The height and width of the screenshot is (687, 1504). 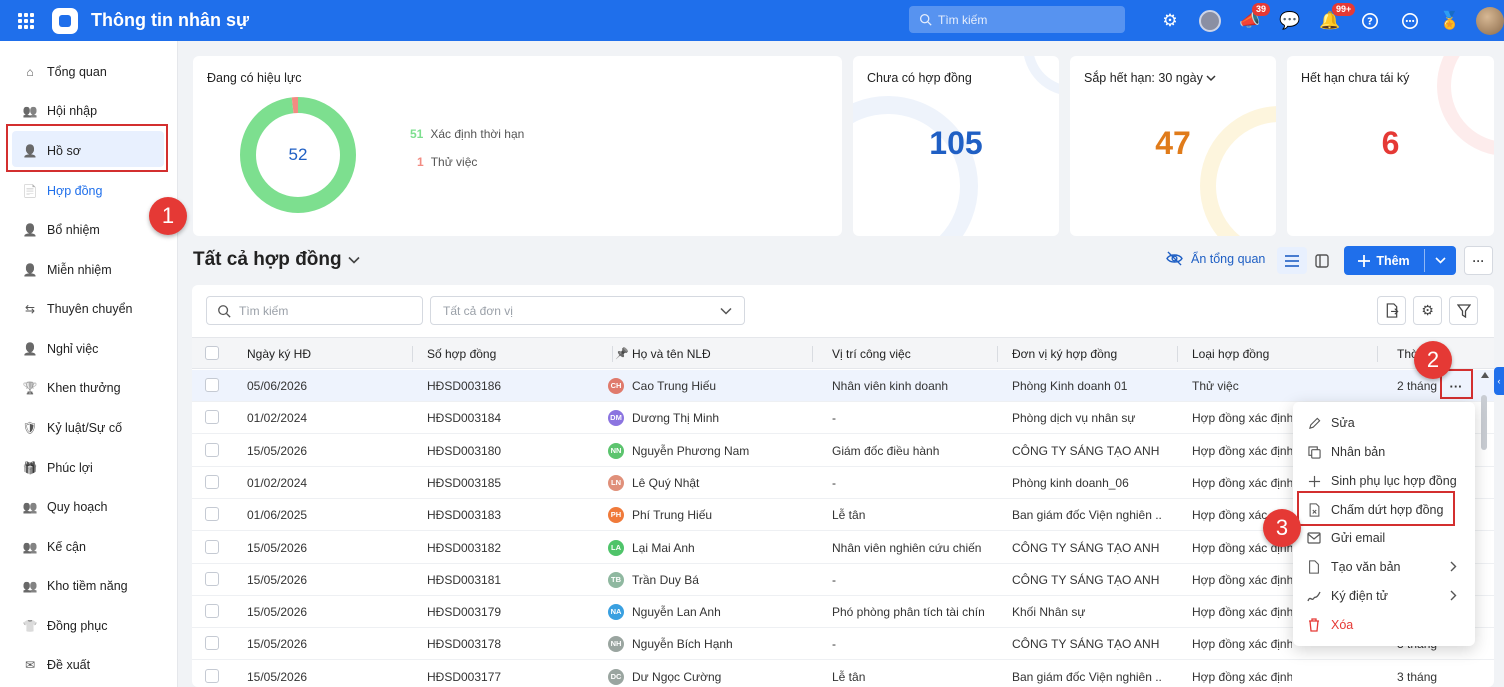 What do you see at coordinates (60, 111) in the screenshot?
I see `sidebar-item-1: 👥 Hội nhập` at bounding box center [60, 111].